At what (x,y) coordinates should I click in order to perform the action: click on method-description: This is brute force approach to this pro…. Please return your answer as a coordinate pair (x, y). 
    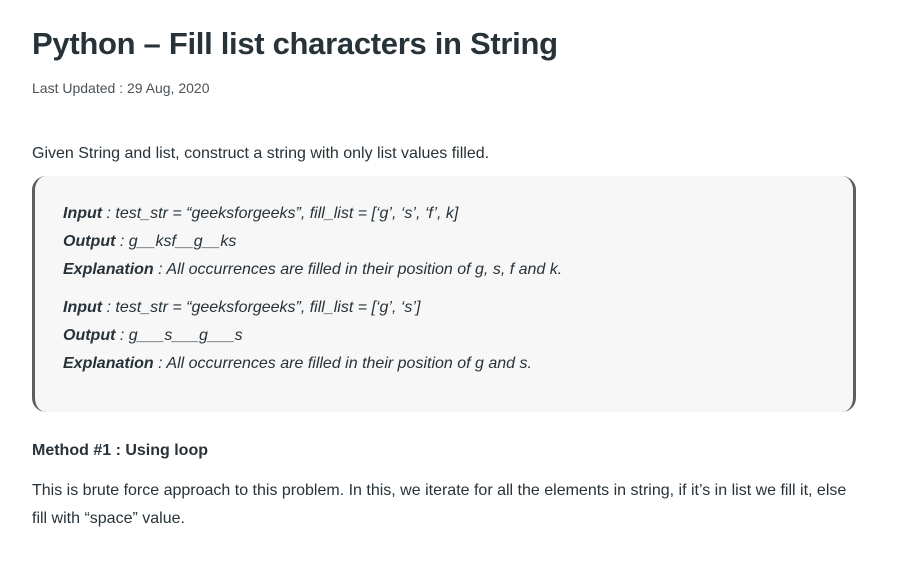
    Looking at the image, I should click on (439, 504).